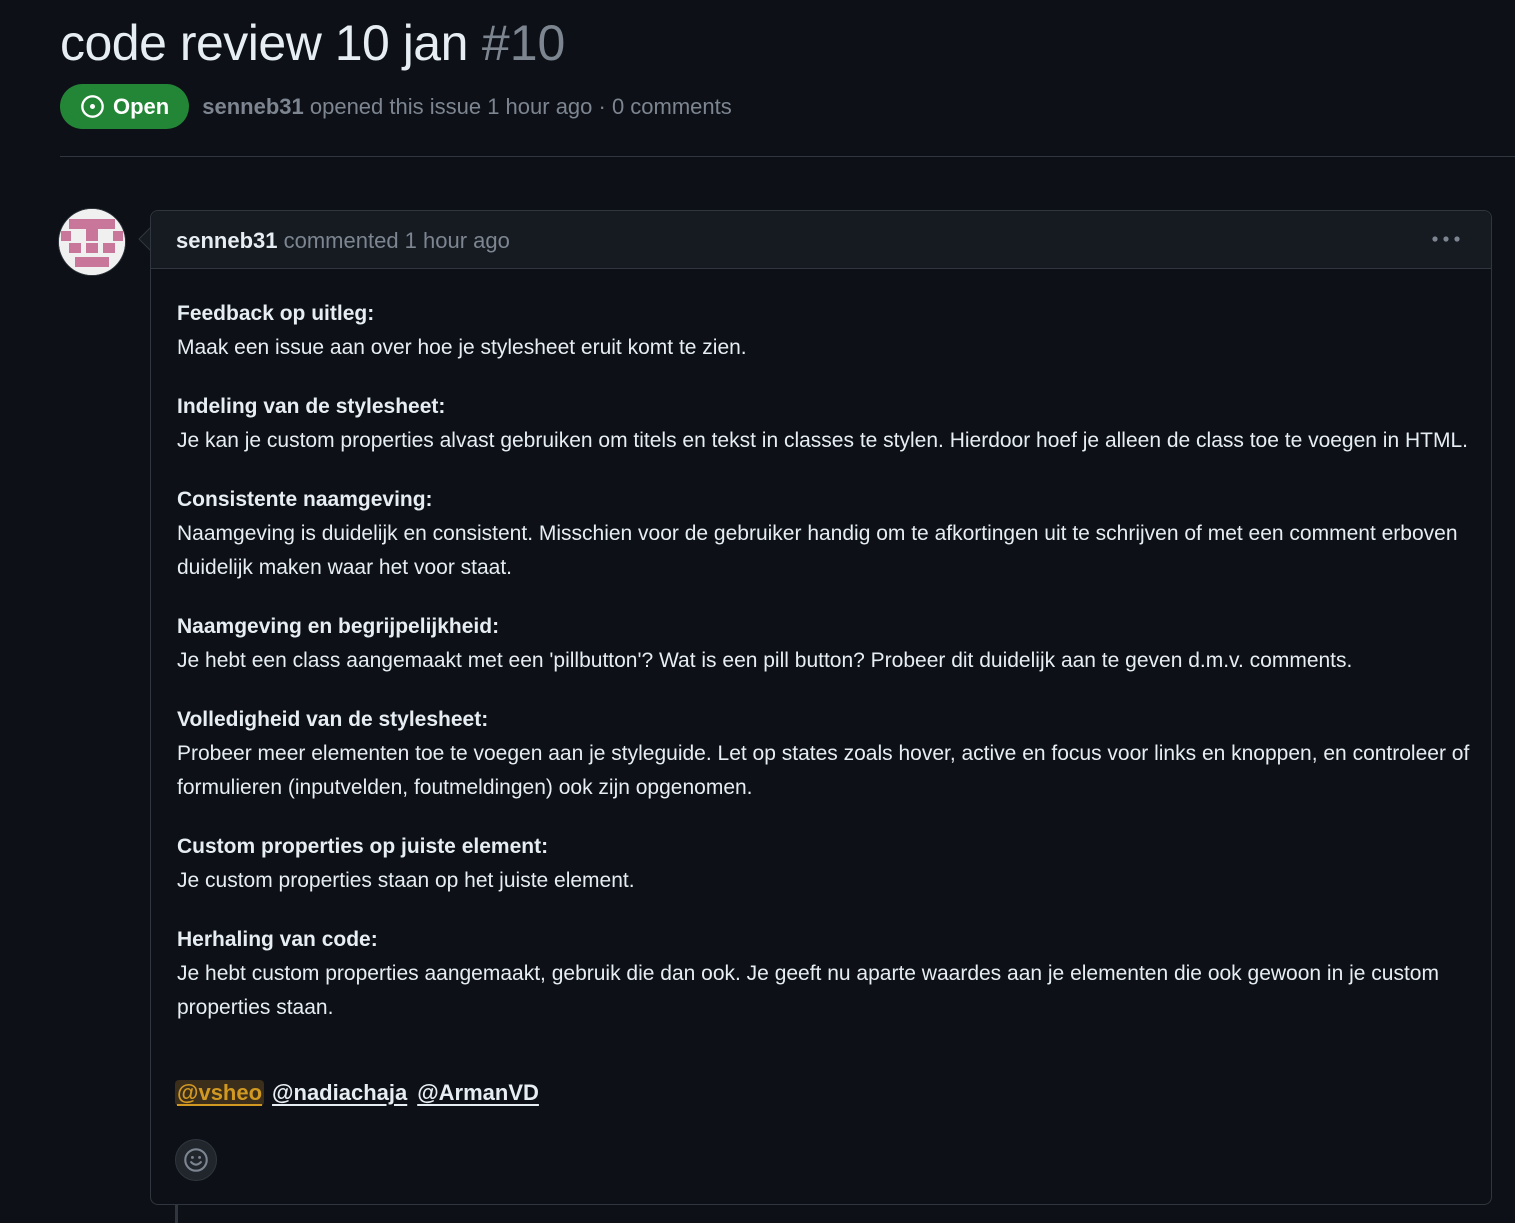 This screenshot has width=1515, height=1223. I want to click on mentions: @vsheo @nadiachaja @ArmanVD, so click(358, 1093).